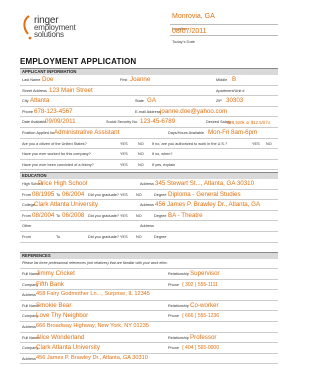 The image size is (320, 386). I want to click on college-label: College, so click(28, 205).